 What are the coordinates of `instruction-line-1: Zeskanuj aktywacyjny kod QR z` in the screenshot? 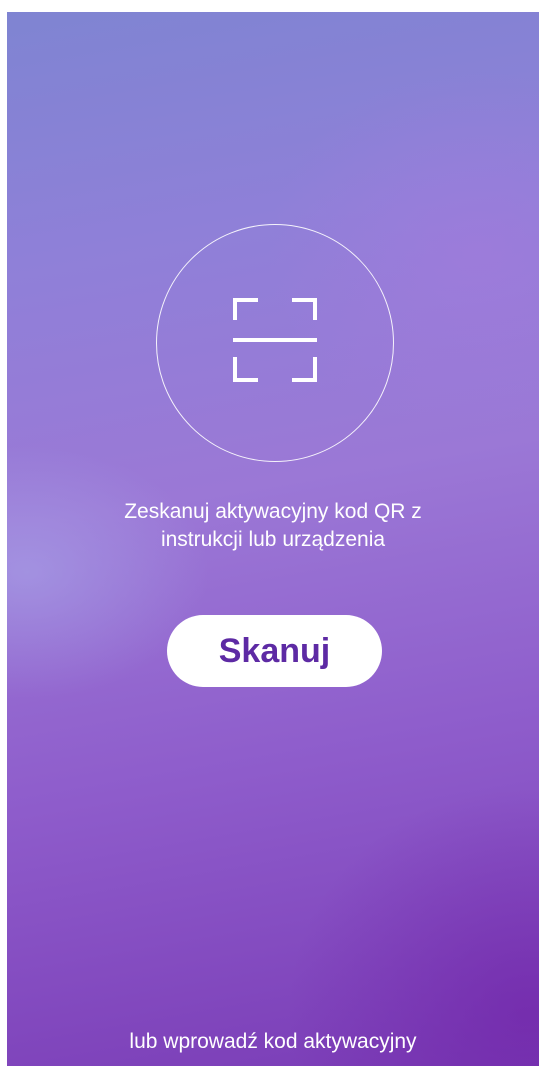 It's located at (273, 511).